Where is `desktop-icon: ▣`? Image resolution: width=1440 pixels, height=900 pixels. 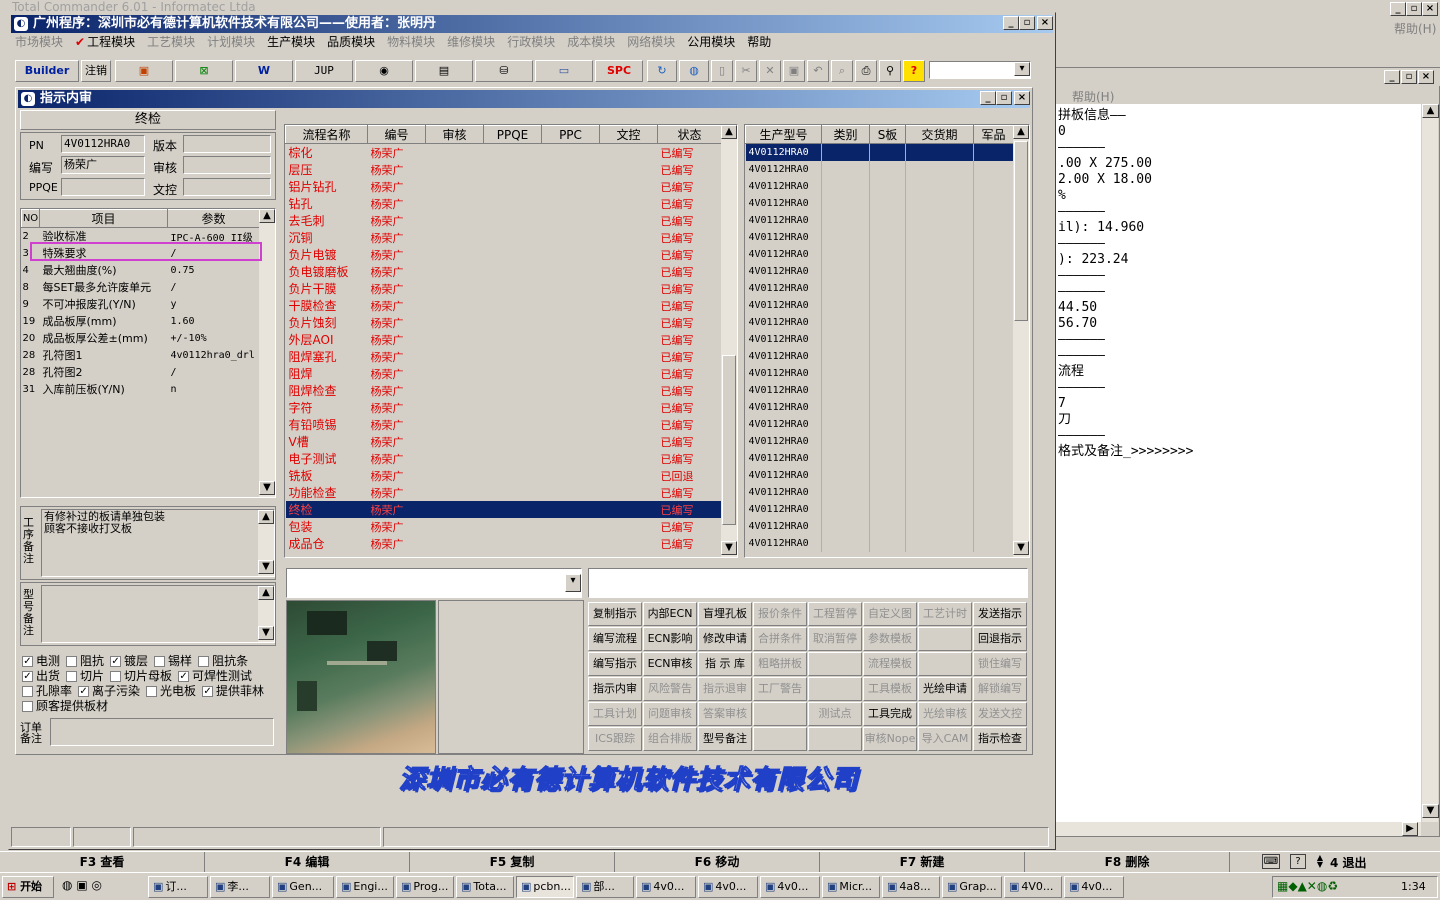 desktop-icon: ▣ is located at coordinates (81, 885).